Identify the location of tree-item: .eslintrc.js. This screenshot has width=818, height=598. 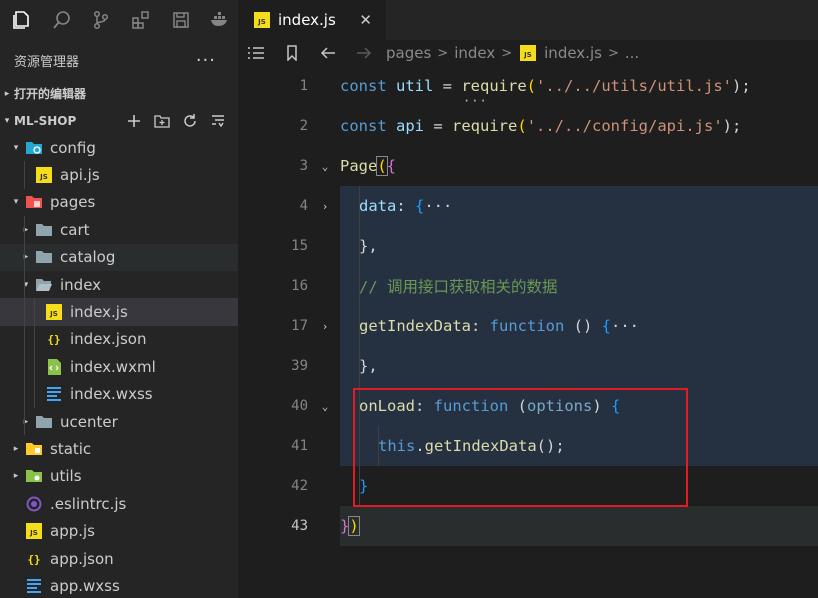
(119, 503).